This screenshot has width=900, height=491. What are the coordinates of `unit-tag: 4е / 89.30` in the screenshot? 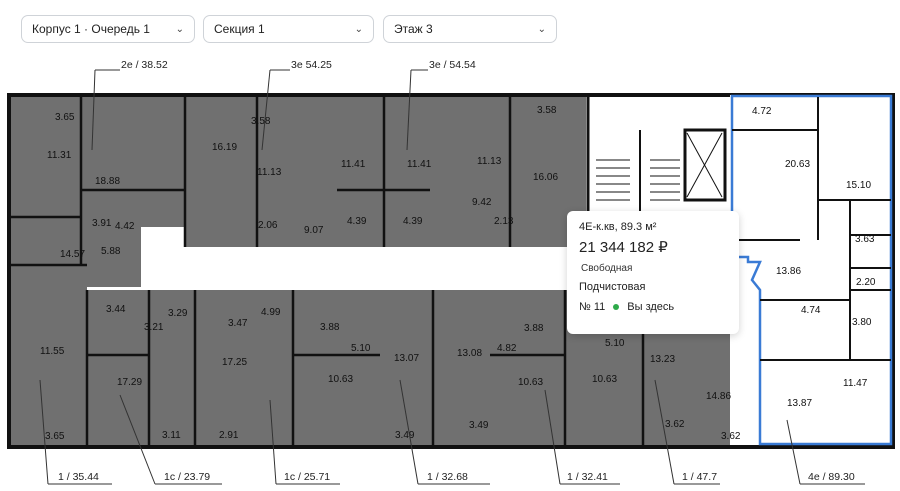 It's located at (831, 477).